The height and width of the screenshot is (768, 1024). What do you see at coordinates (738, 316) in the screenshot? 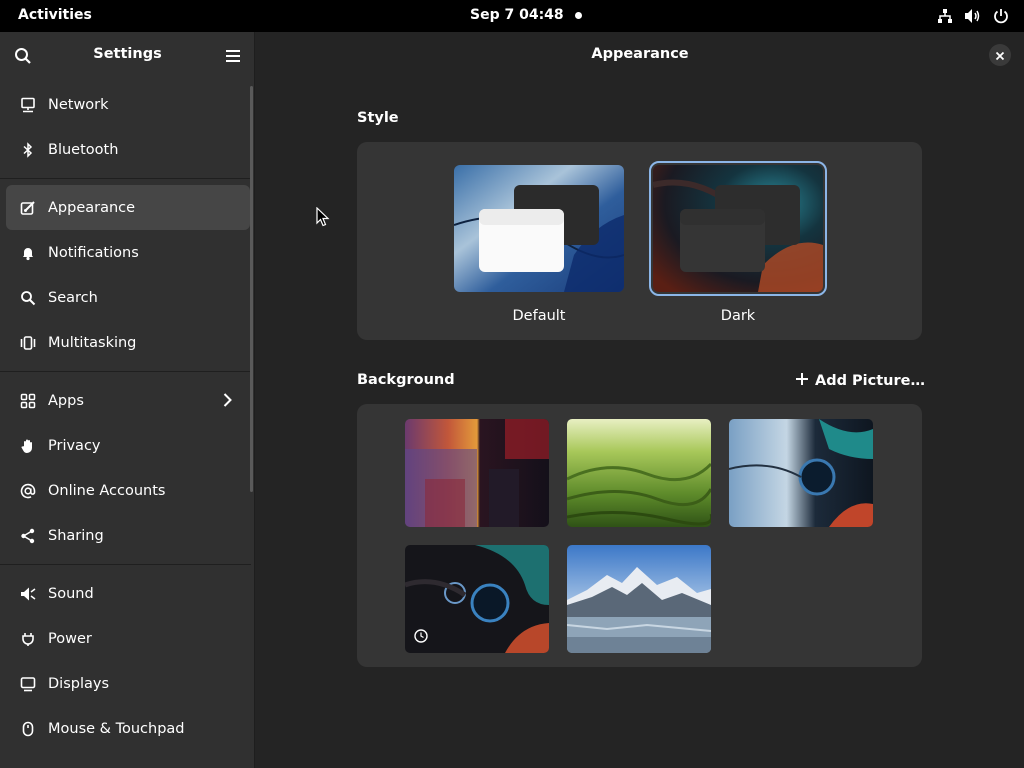
I see `style-dark-label: Dark` at bounding box center [738, 316].